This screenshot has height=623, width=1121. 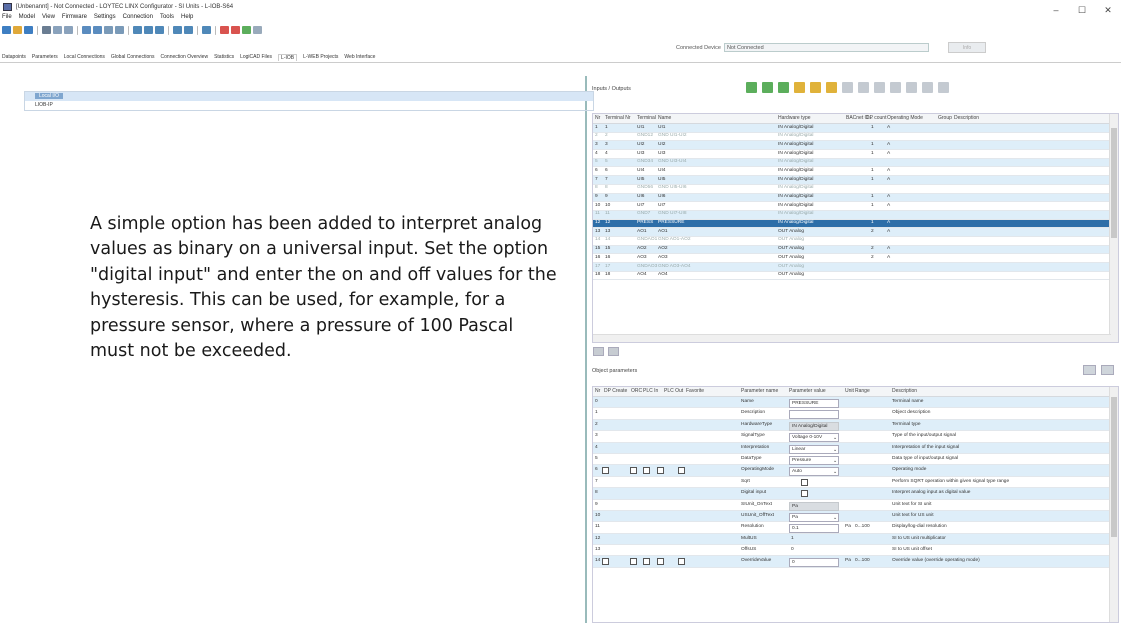 What do you see at coordinates (46, 30) in the screenshot?
I see `device-icon` at bounding box center [46, 30].